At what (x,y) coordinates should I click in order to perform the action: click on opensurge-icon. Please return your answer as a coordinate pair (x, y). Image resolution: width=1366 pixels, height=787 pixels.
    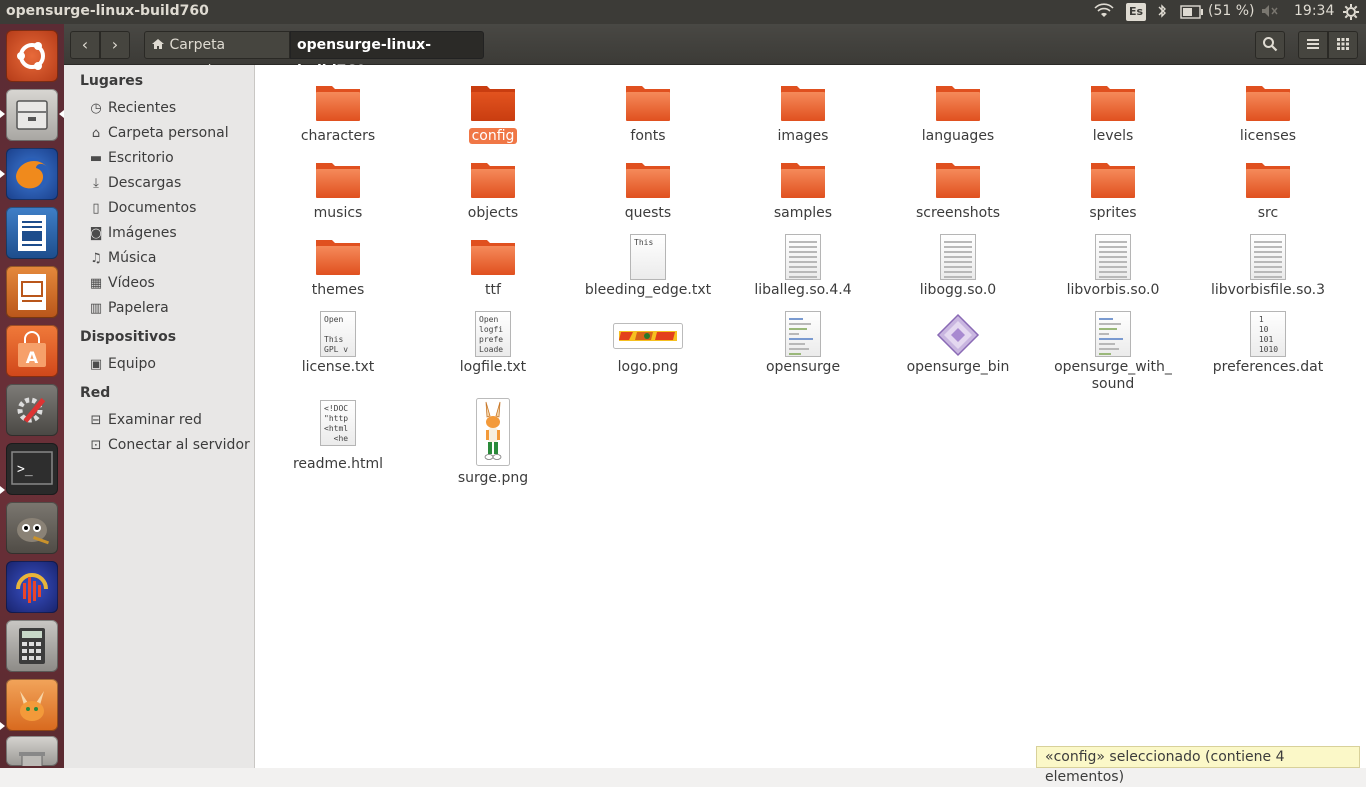
    Looking at the image, I should click on (32, 705).